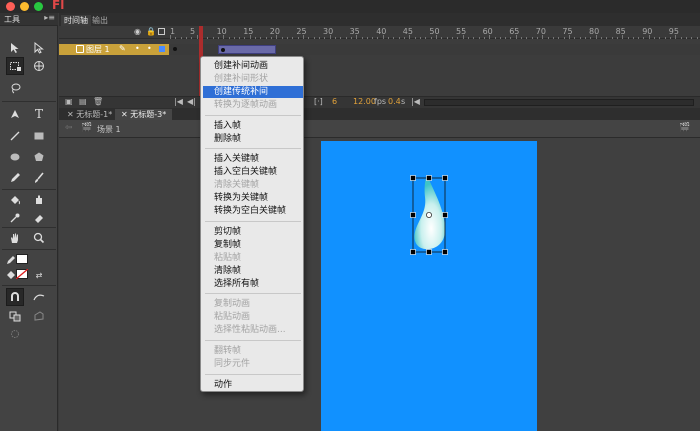 The width and height of the screenshot is (700, 431). What do you see at coordinates (15, 200) in the screenshot?
I see `paint-bucket-tool-icon` at bounding box center [15, 200].